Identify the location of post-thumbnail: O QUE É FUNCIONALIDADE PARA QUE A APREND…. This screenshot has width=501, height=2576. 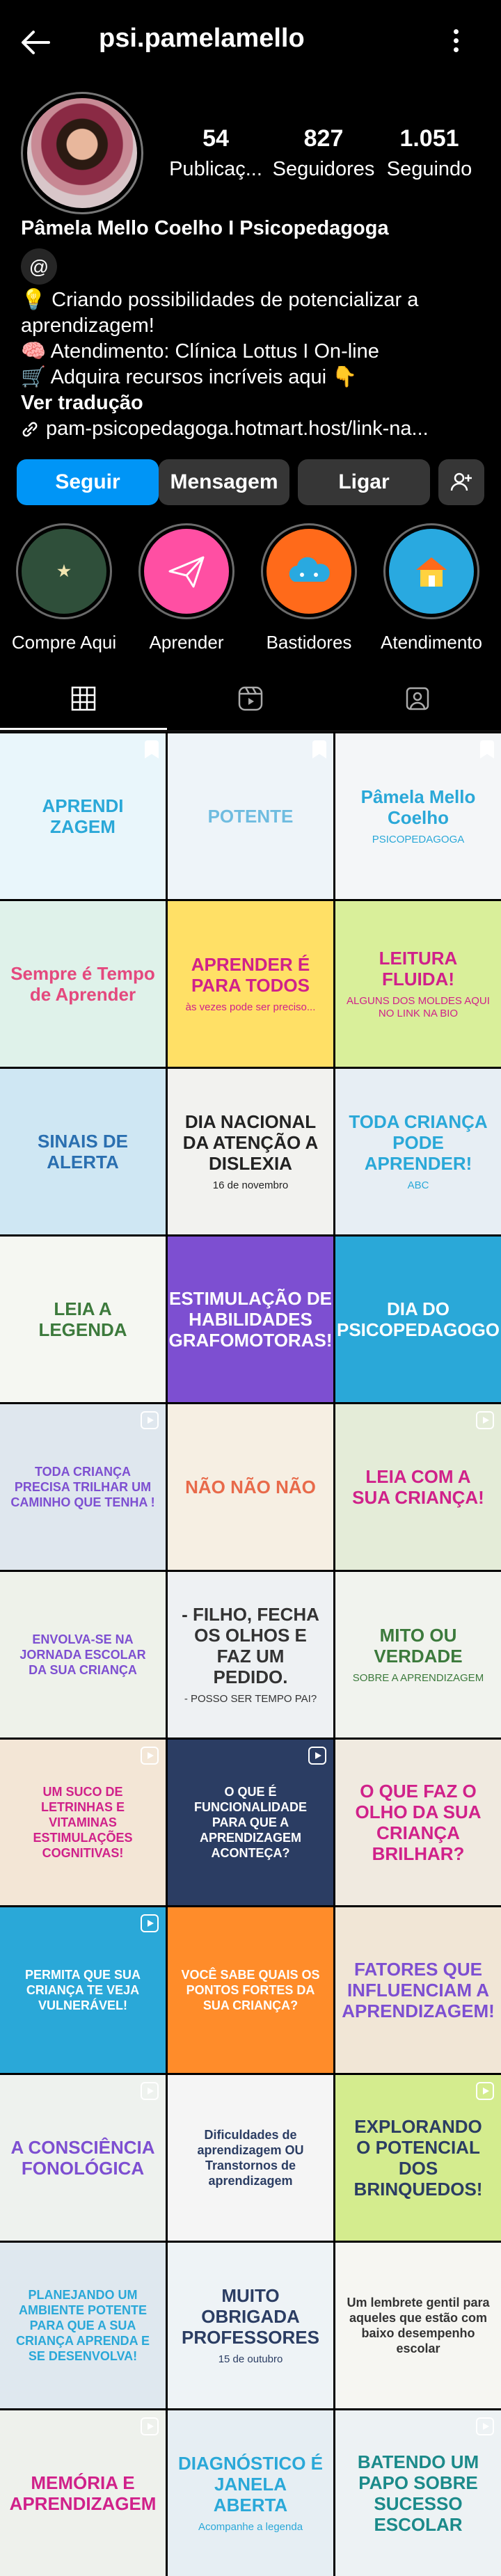
(250, 1822).